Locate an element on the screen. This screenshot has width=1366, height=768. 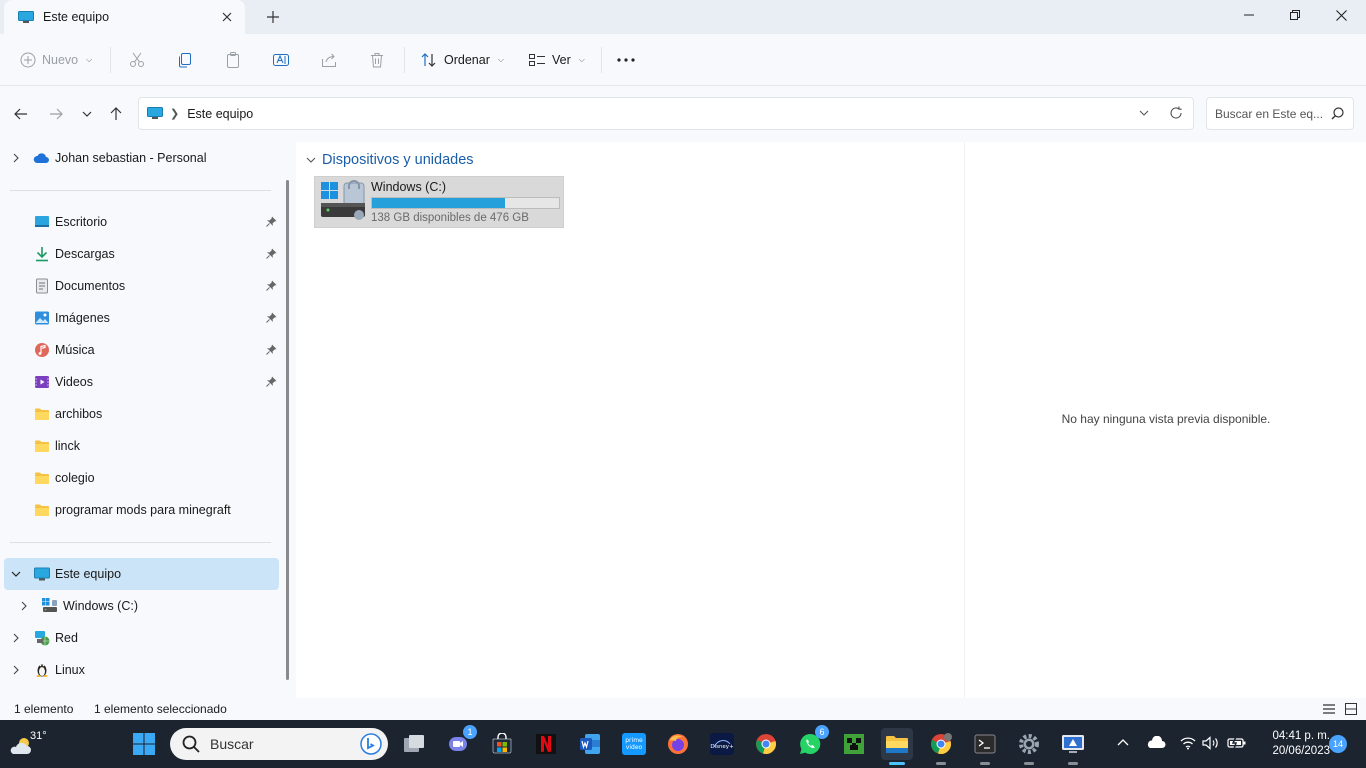
recent-locations-button is located at coordinates (87, 114).